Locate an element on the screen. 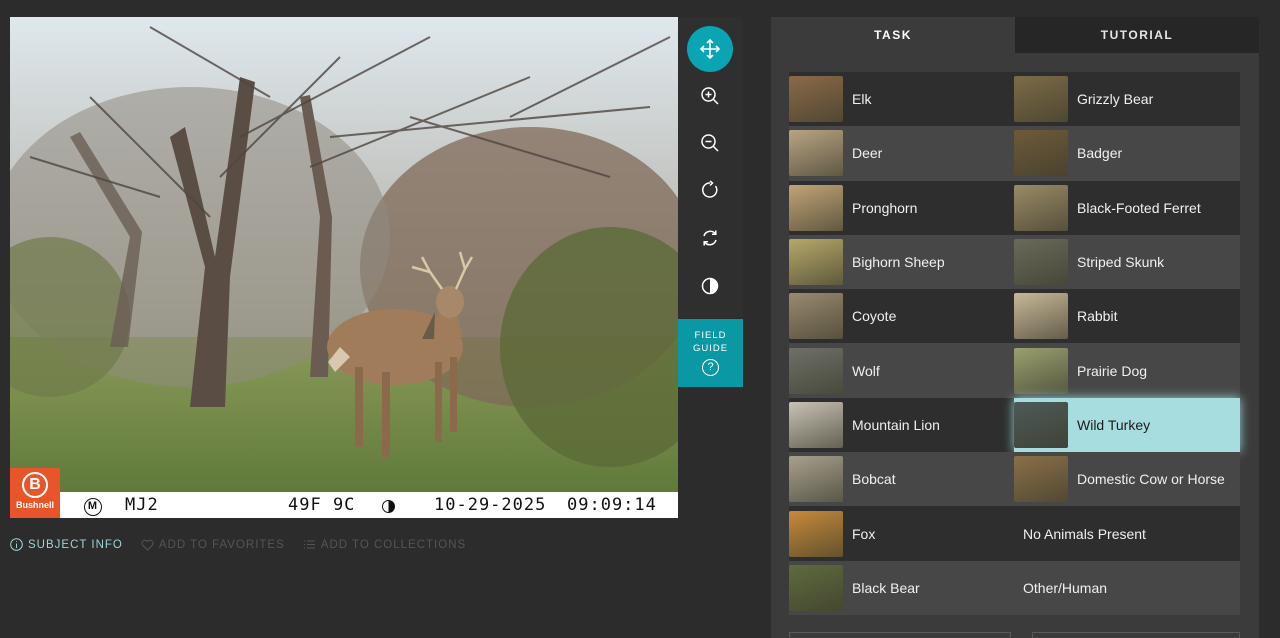 The image size is (1280, 638). field-guide-button: FIELD GUIDE ? is located at coordinates (710, 353).